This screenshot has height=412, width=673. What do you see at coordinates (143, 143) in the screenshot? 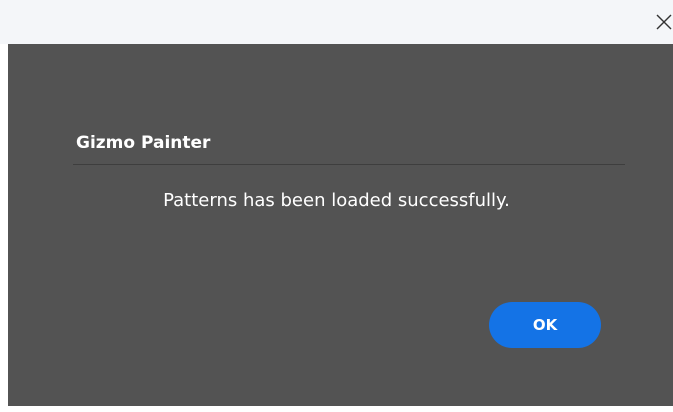
I see `dialog-title: Gizmo Painter` at bounding box center [143, 143].